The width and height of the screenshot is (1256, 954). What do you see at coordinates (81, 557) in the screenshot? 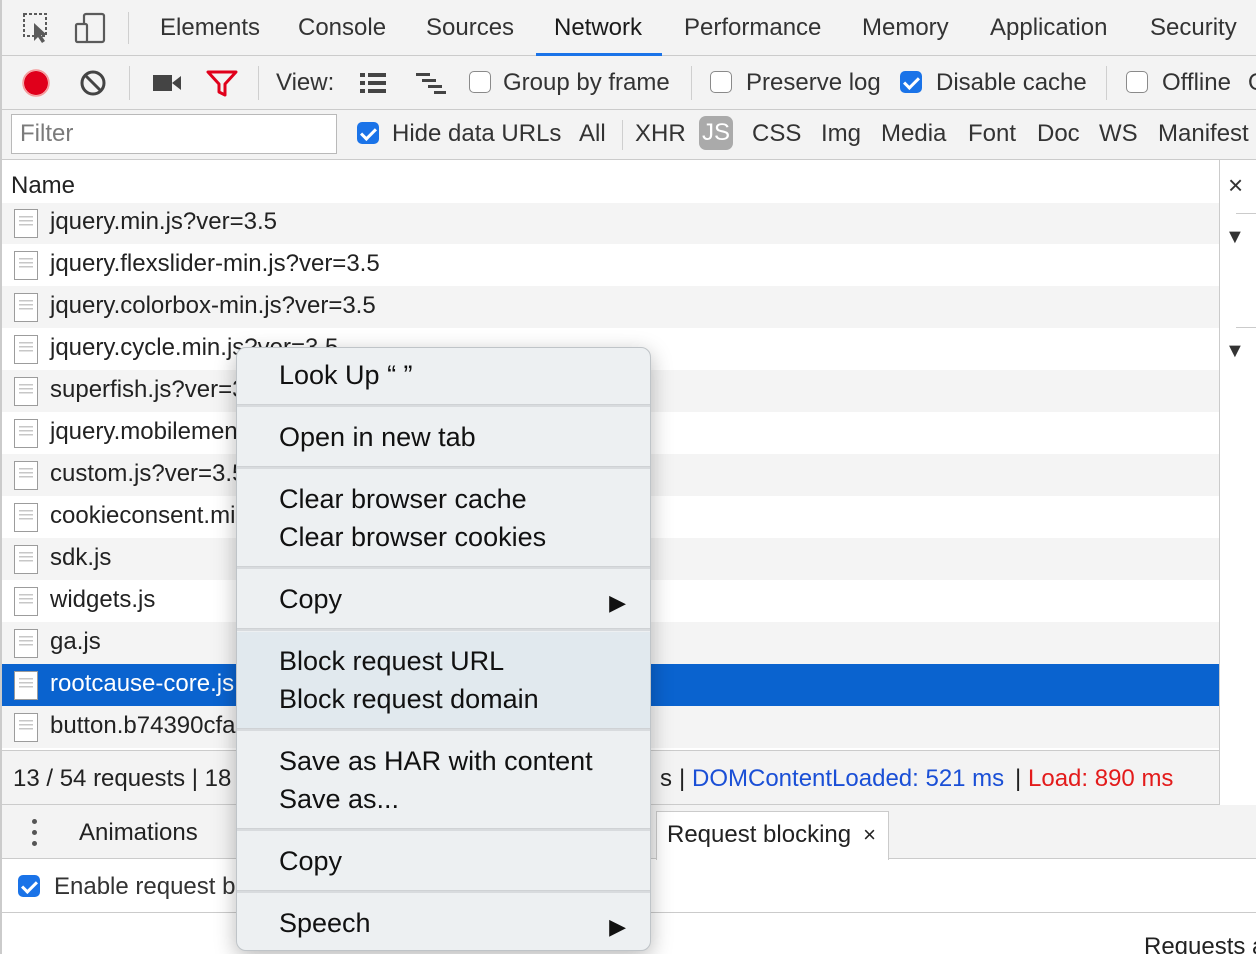
I see `request-name: sdk.js` at bounding box center [81, 557].